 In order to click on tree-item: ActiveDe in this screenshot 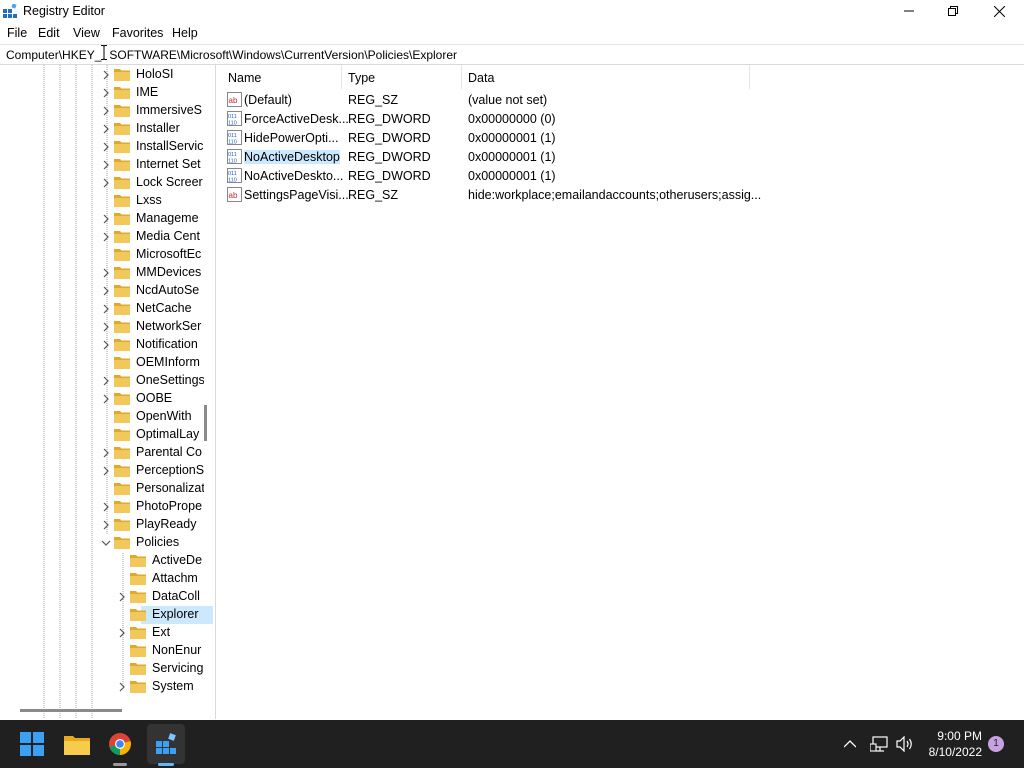, I will do `click(102, 561)`.